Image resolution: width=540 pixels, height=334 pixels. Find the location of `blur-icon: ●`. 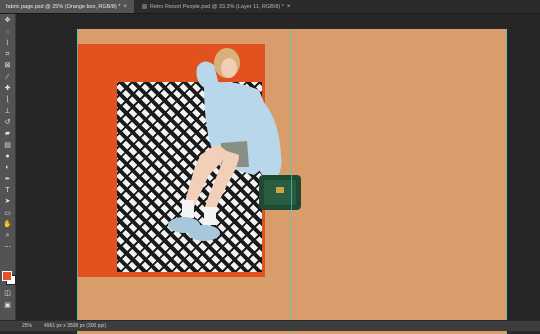

blur-icon: ● is located at coordinates (7, 156).